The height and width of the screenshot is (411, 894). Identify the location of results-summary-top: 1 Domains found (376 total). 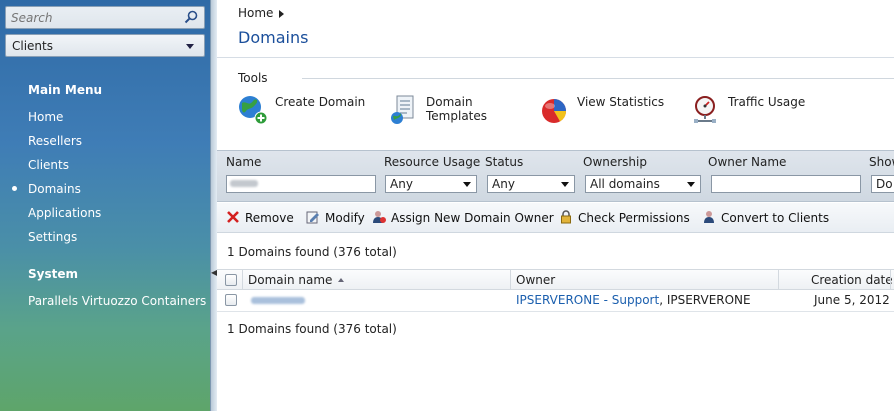
(312, 252).